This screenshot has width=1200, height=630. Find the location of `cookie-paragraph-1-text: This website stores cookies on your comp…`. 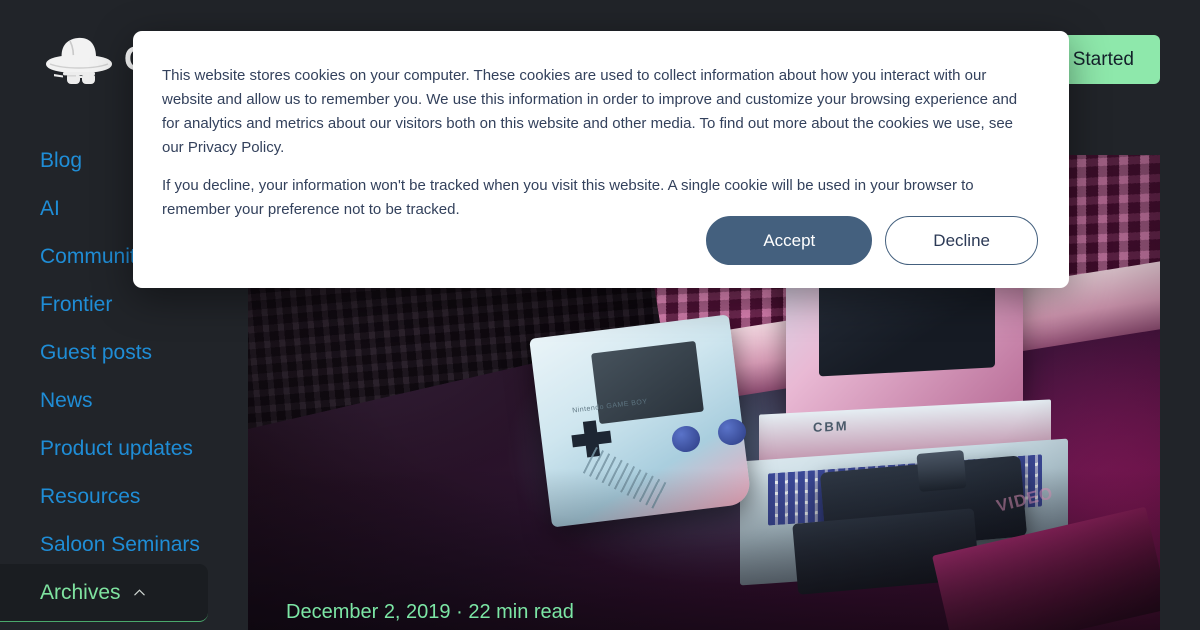

cookie-paragraph-1-text: This website stores cookies on your comp… is located at coordinates (590, 111).